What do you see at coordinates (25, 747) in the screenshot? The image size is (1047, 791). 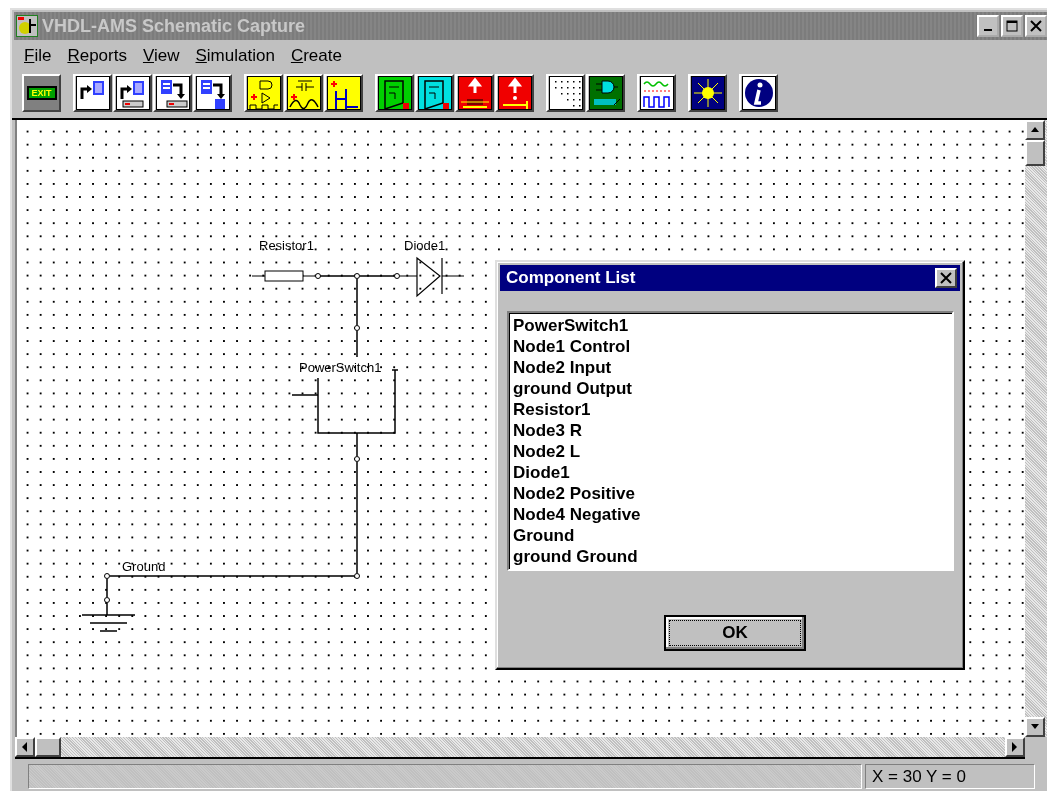 I see `scroll-left-button` at bounding box center [25, 747].